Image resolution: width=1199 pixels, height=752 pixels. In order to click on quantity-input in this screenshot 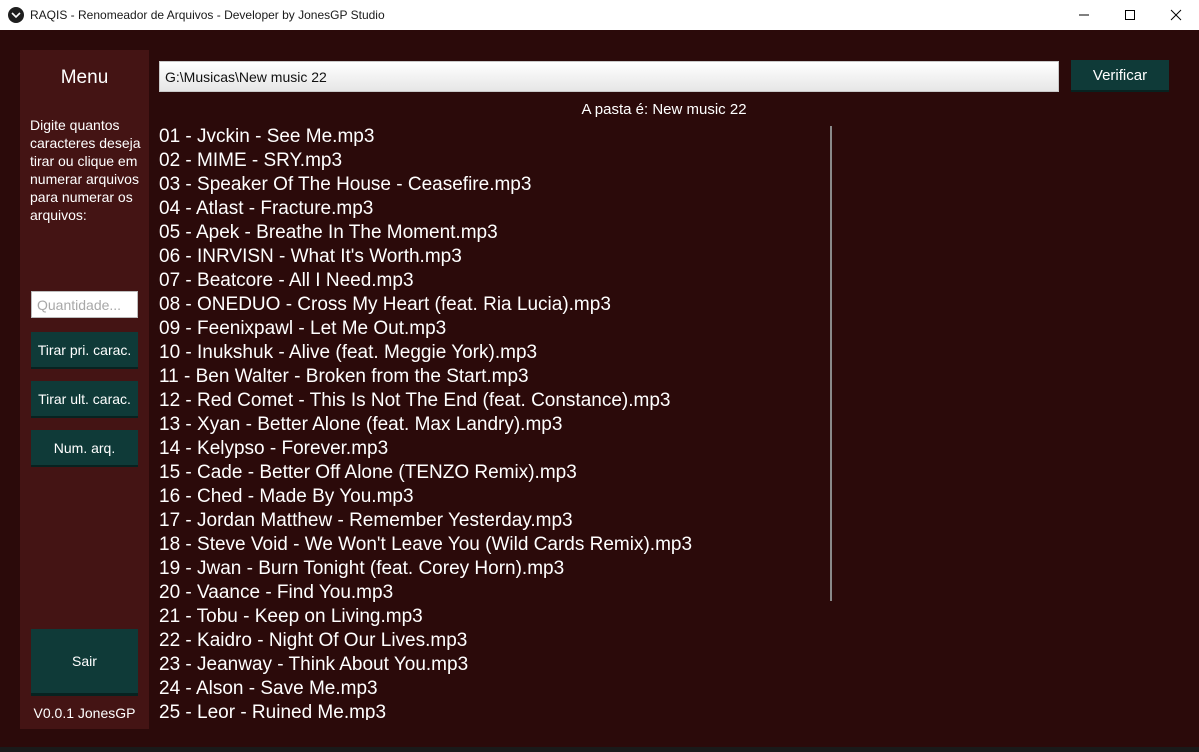, I will do `click(84, 304)`.